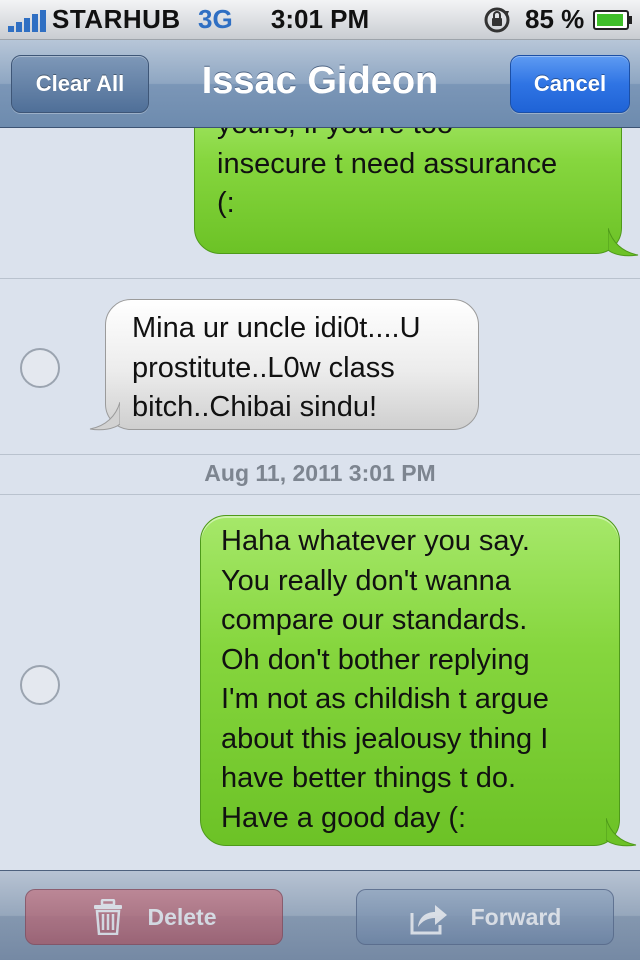 The height and width of the screenshot is (960, 640). Describe the element at coordinates (255, 407) in the screenshot. I see `message-line: bitch..Chibai sindu!` at that location.